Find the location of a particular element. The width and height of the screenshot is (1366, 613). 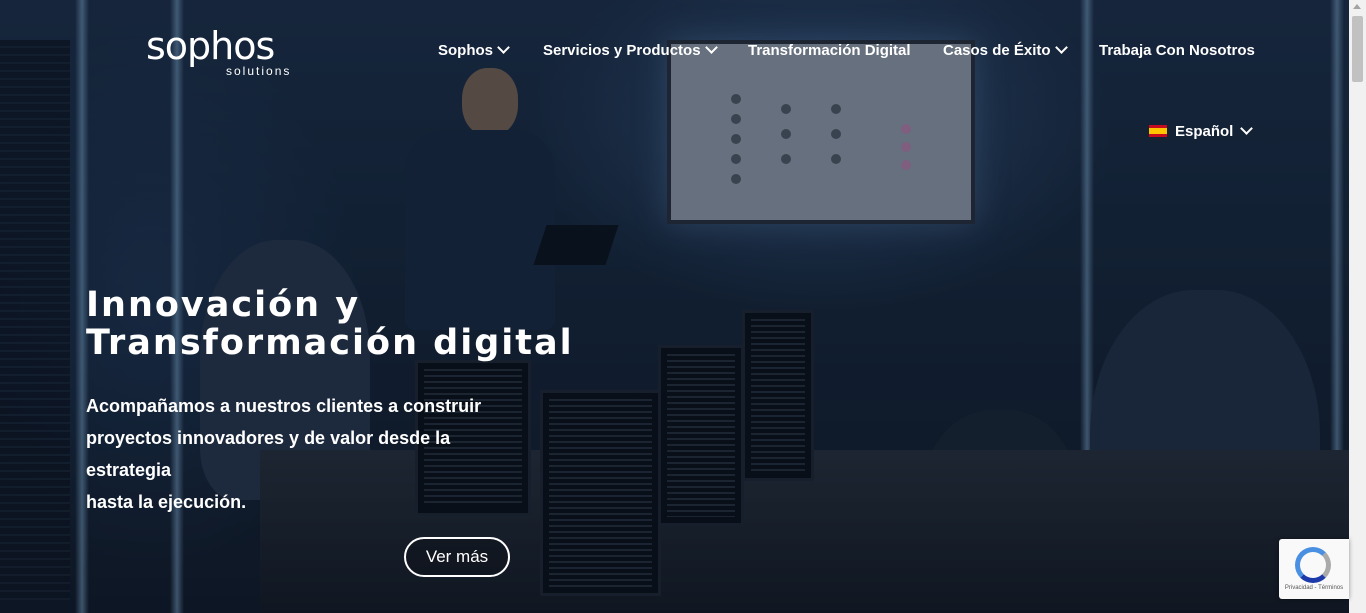

hero-title: Innovación y Transformación digital is located at coordinates (330, 324).